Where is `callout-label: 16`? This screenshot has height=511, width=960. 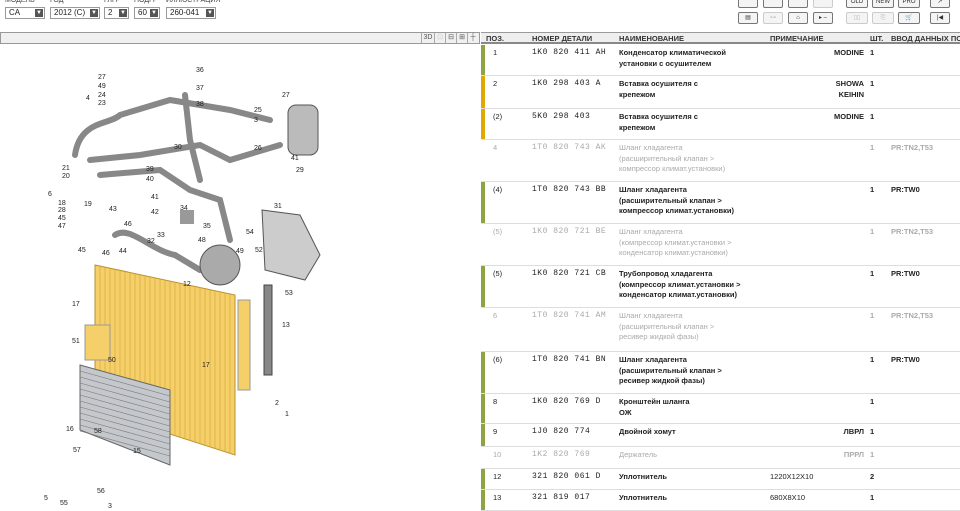
callout-label: 16 is located at coordinates (70, 429).